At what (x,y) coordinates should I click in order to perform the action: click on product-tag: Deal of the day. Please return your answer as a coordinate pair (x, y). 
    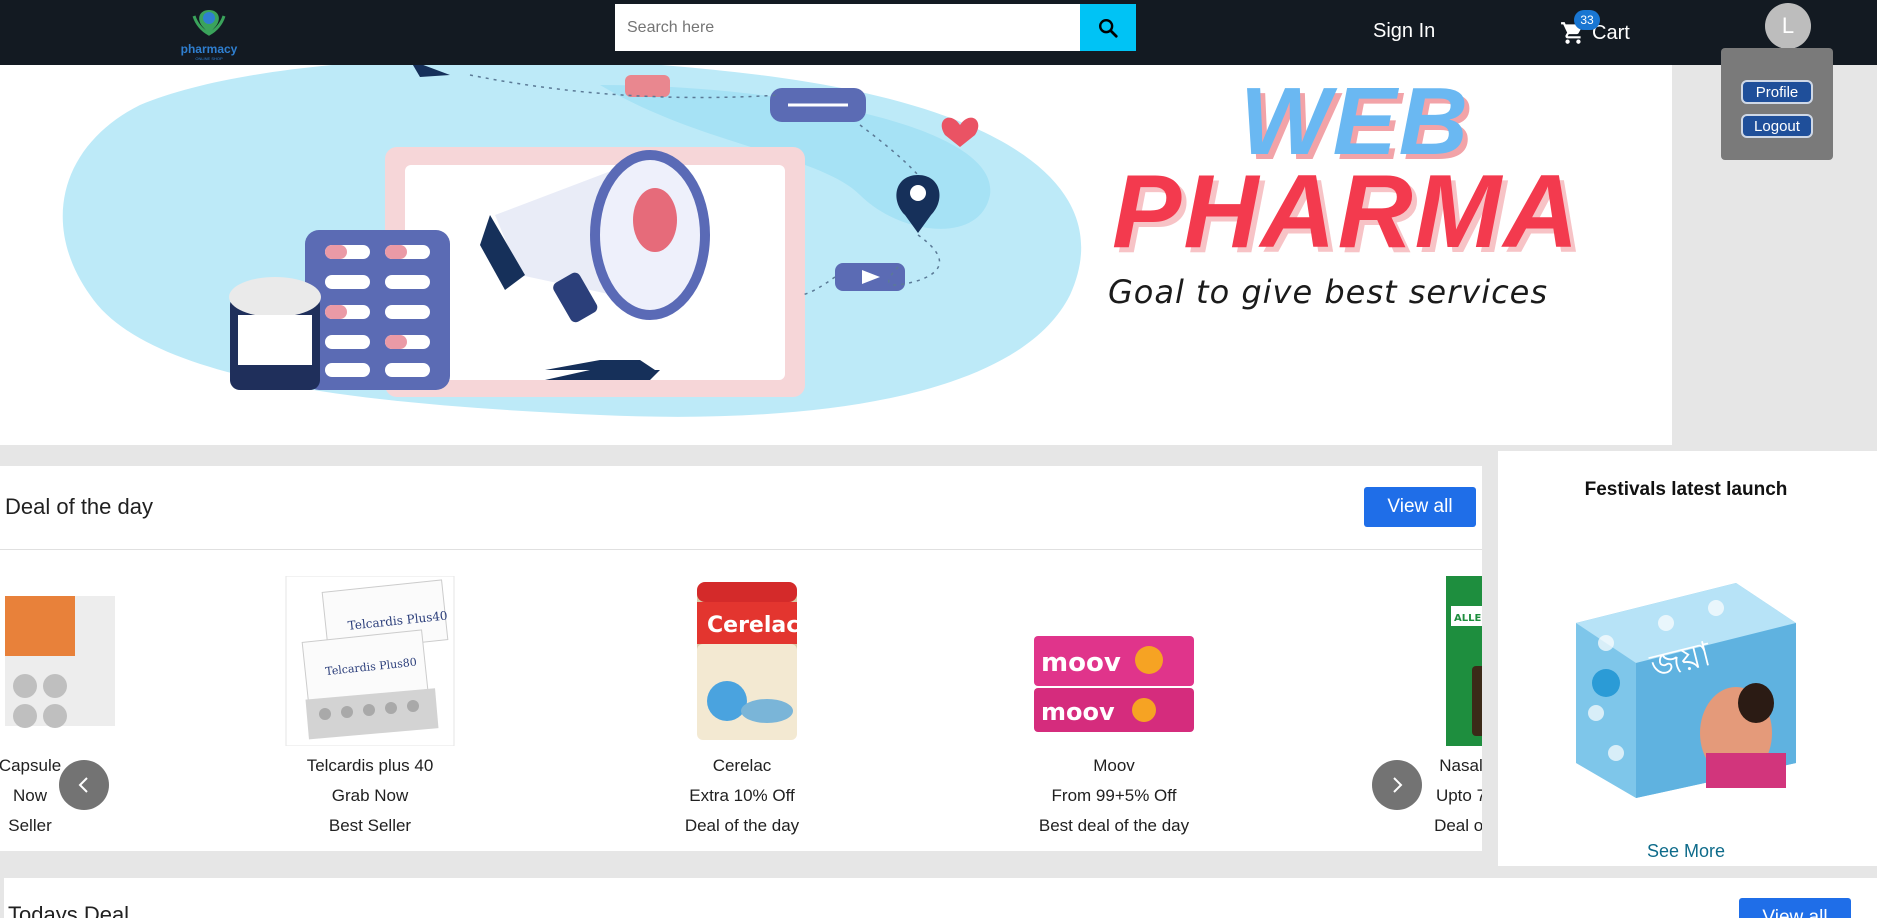
    Looking at the image, I should click on (742, 825).